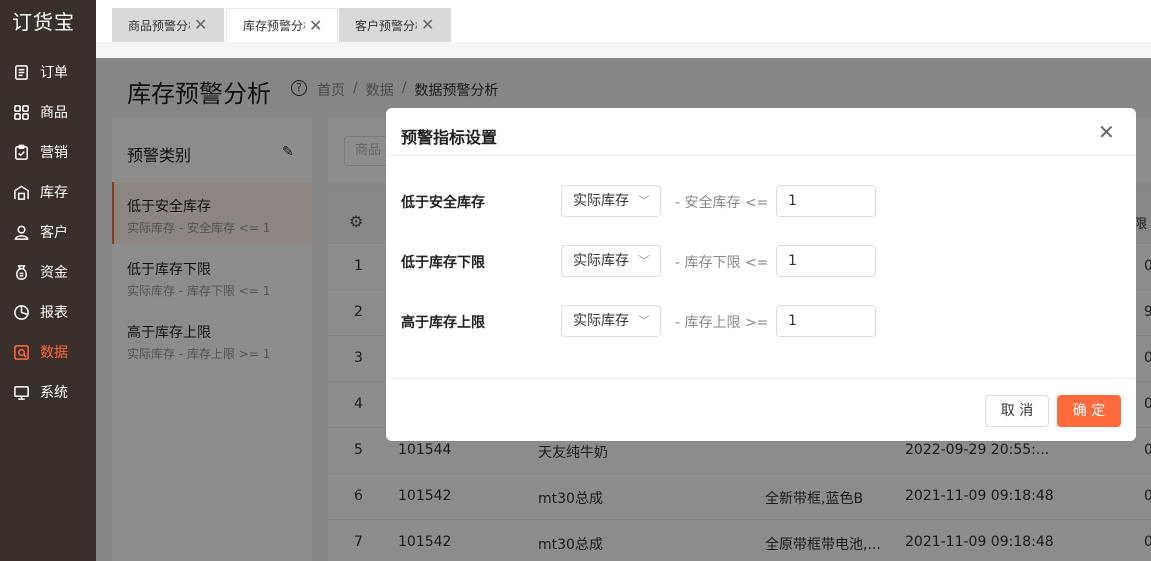 The height and width of the screenshot is (561, 1151). I want to click on tab-product-alert: 商品预警分析 ✕, so click(168, 25).